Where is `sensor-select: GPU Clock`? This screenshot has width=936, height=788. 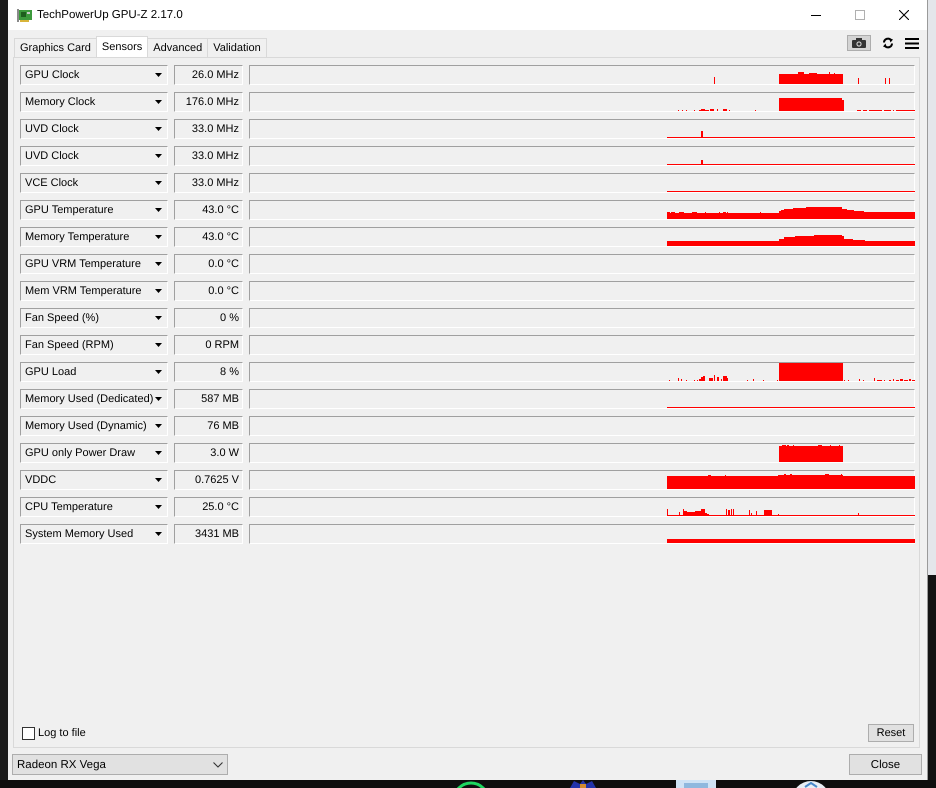
sensor-select: GPU Clock is located at coordinates (94, 75).